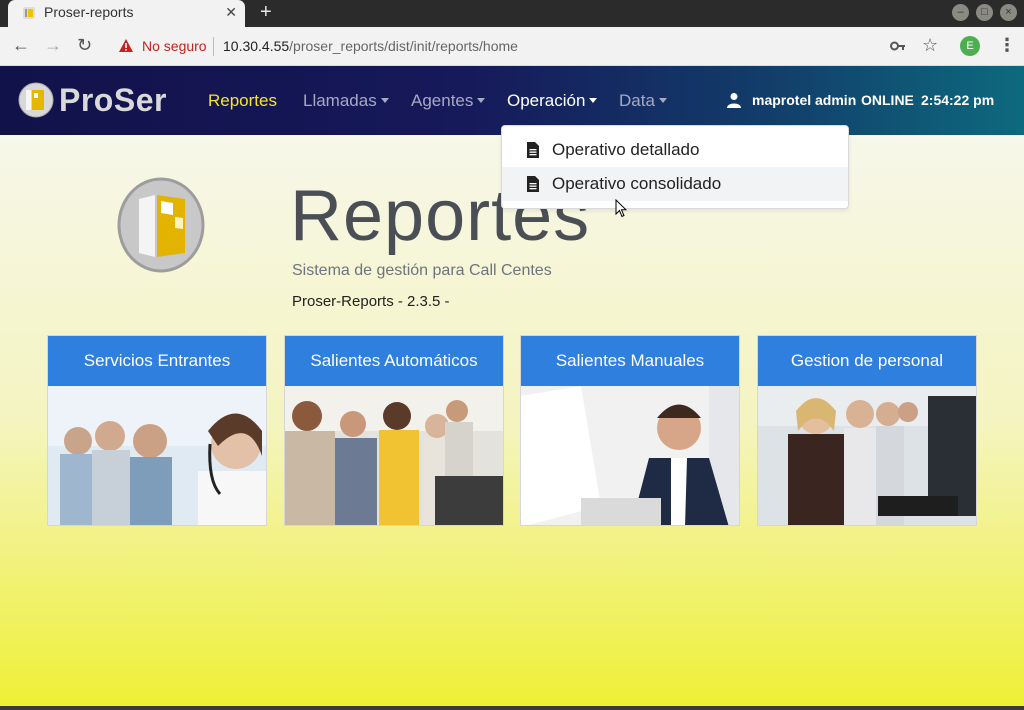  Describe the element at coordinates (53, 45) in the screenshot. I see `forward-arrow-icon: →` at that location.